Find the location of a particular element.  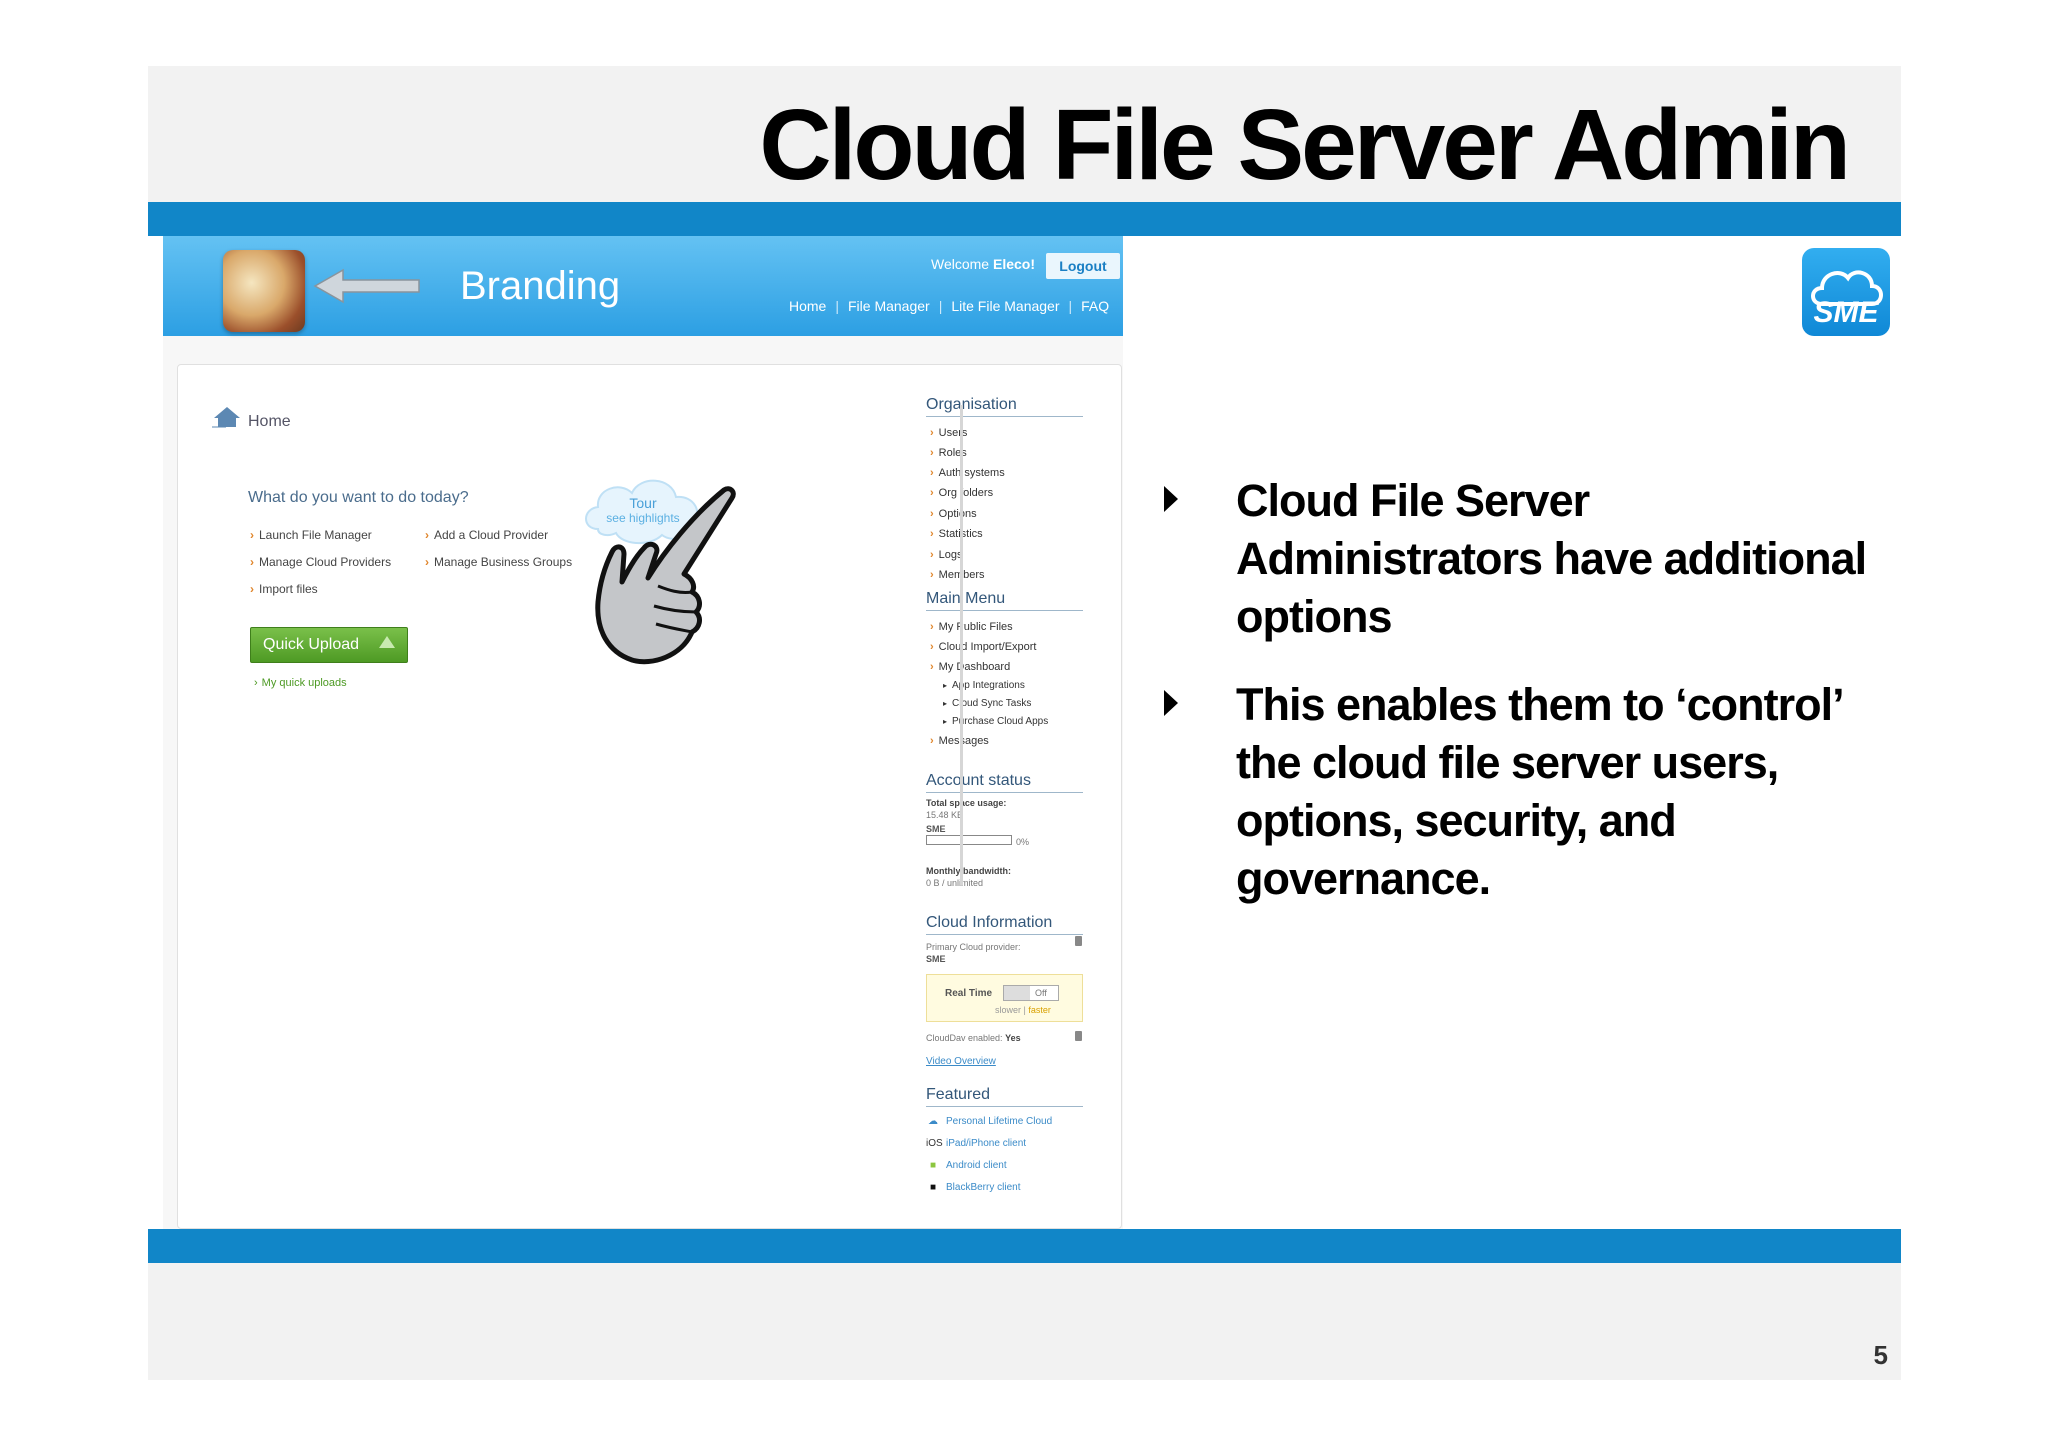

quick-upload-button: Quick Upload is located at coordinates (329, 645).